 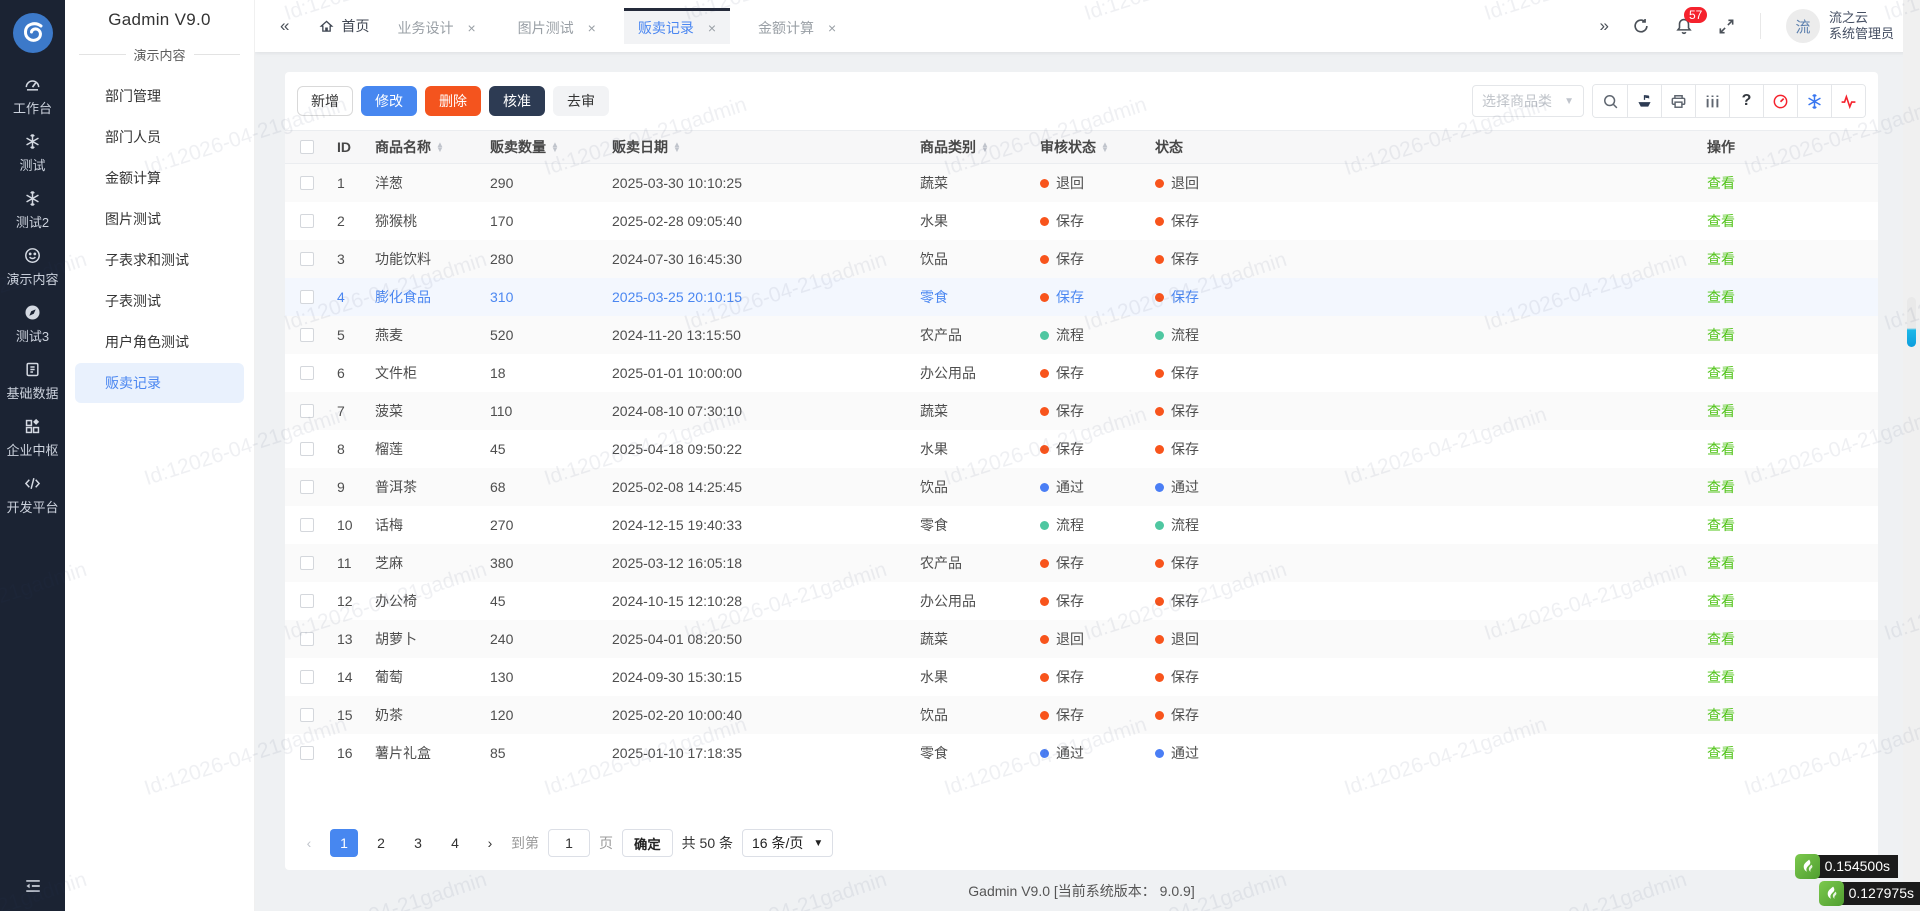 I want to click on page-scrollbar-thumb, so click(x=1911, y=322).